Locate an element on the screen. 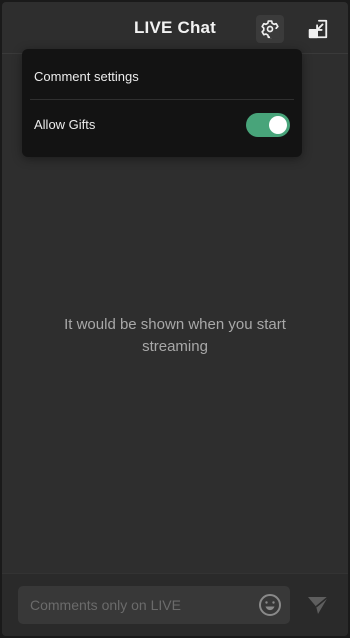 The image size is (350, 638). chat-title: LIVE Chat is located at coordinates (175, 27).